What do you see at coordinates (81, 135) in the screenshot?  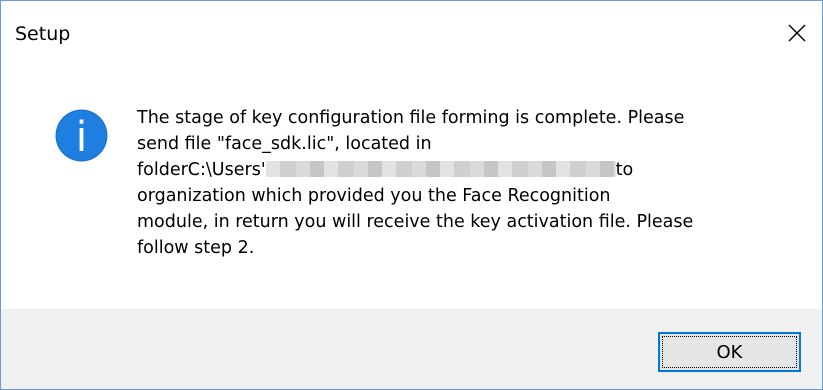 I see `information-icon` at bounding box center [81, 135].